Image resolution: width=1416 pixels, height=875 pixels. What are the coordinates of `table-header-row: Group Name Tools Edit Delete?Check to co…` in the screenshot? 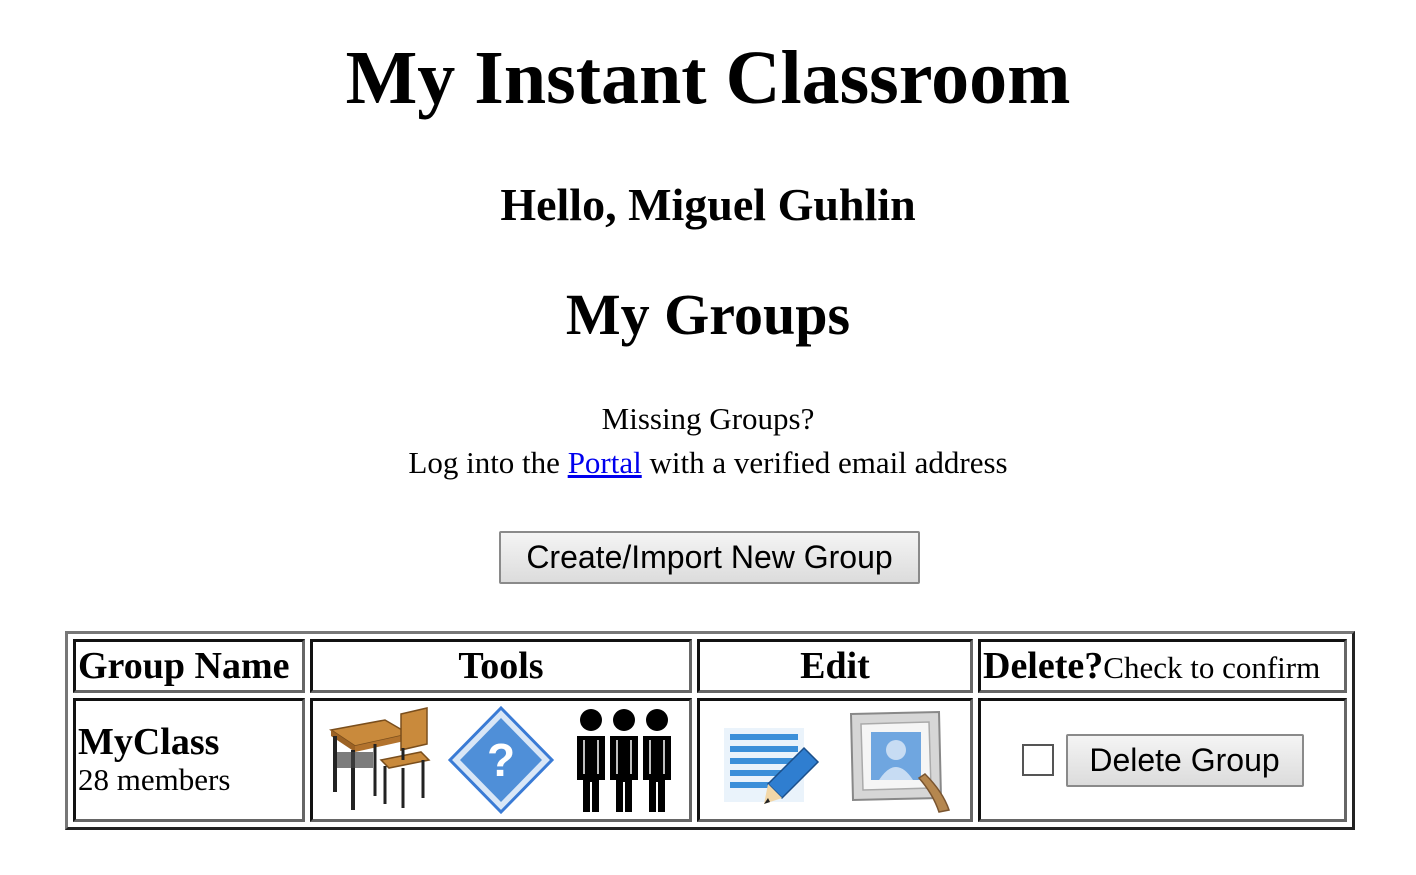 It's located at (710, 666).